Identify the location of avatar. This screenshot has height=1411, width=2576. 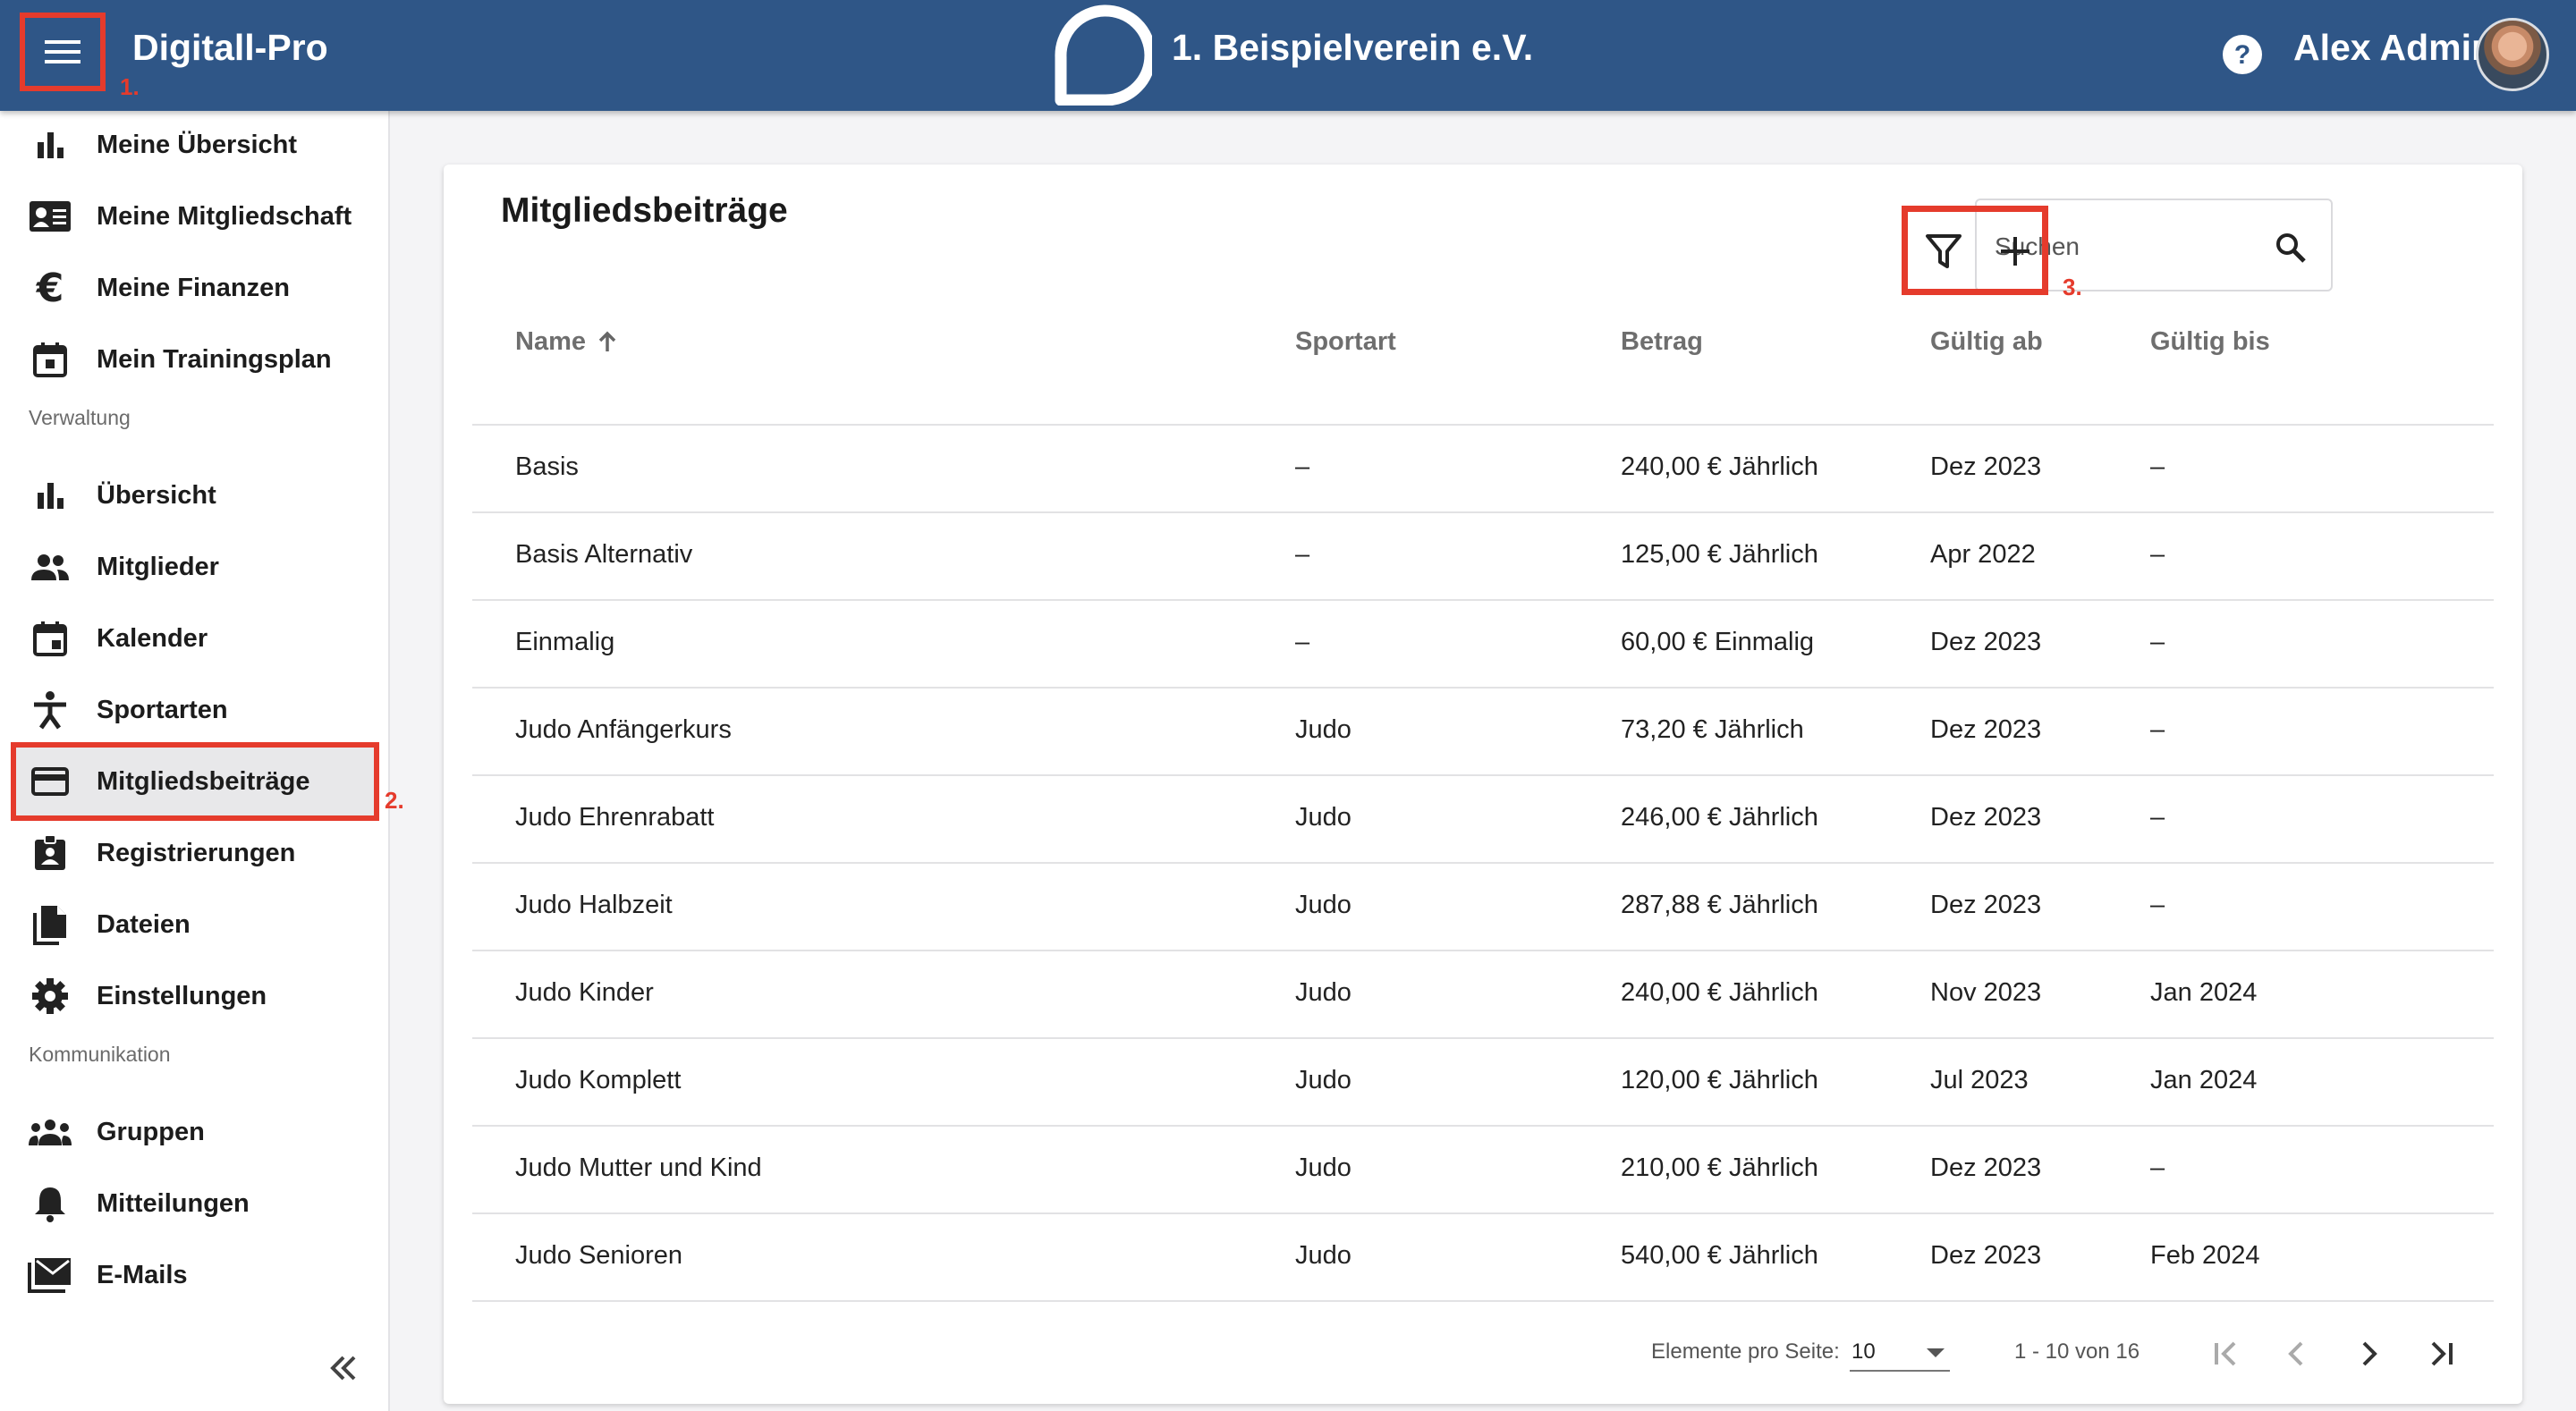
(2512, 54).